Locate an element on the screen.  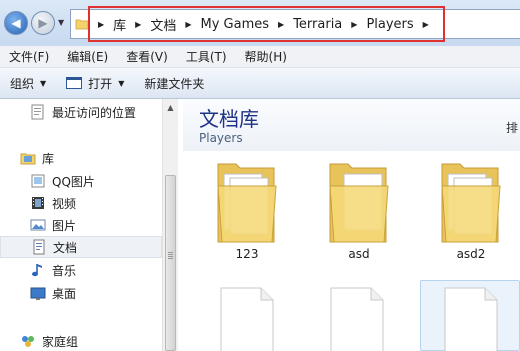
open-button: 打开 ▼ is located at coordinates (95, 83).